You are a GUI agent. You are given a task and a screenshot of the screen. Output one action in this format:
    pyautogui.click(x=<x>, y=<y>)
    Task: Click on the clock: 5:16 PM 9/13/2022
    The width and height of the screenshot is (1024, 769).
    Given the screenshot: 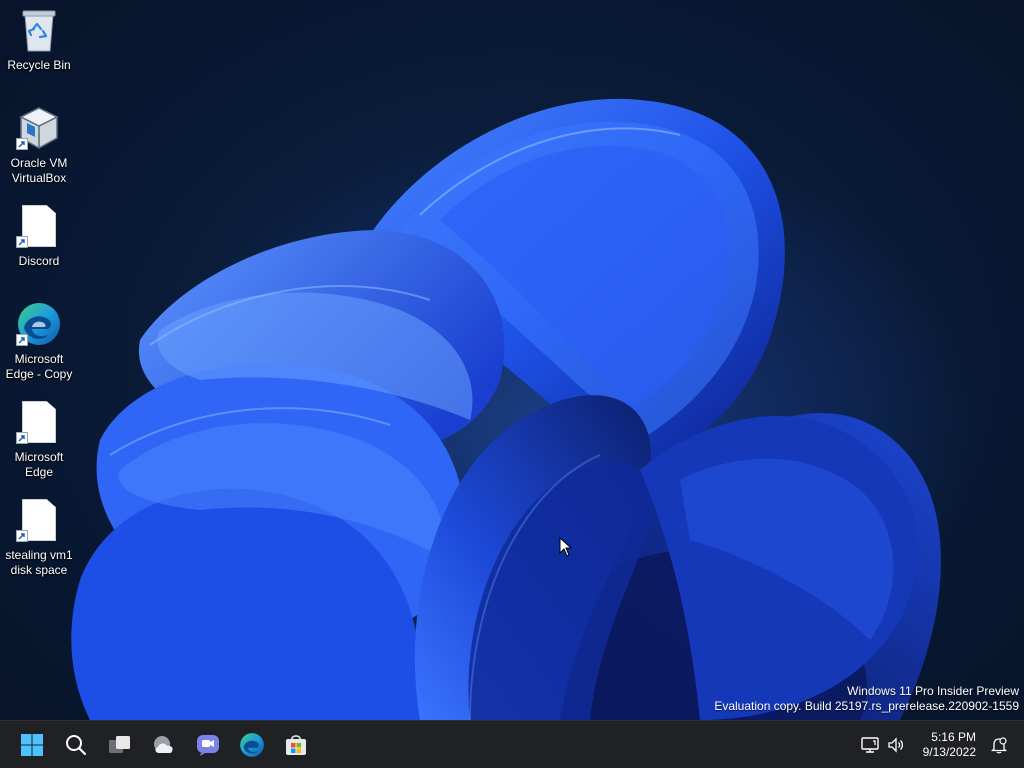 What is the action you would take?
    pyautogui.click(x=949, y=745)
    